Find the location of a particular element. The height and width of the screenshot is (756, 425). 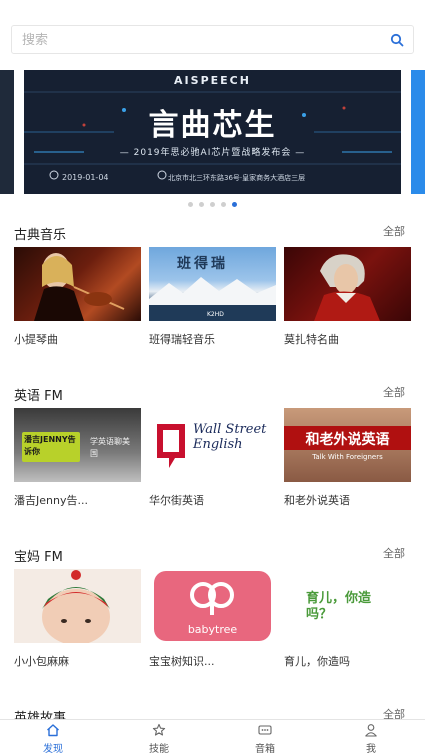

tab-discover: 发现 is located at coordinates (53, 738).